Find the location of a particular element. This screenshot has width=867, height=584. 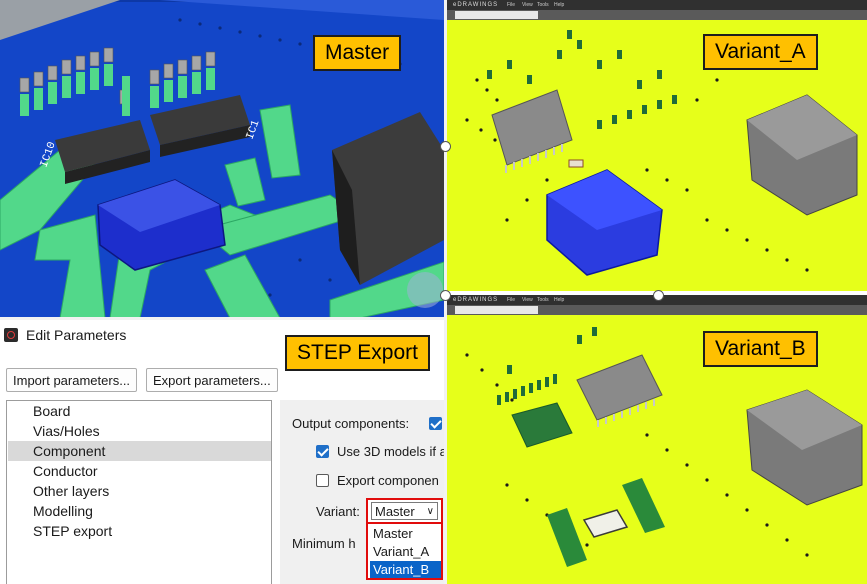

horizontal-divider is located at coordinates (223, 318).